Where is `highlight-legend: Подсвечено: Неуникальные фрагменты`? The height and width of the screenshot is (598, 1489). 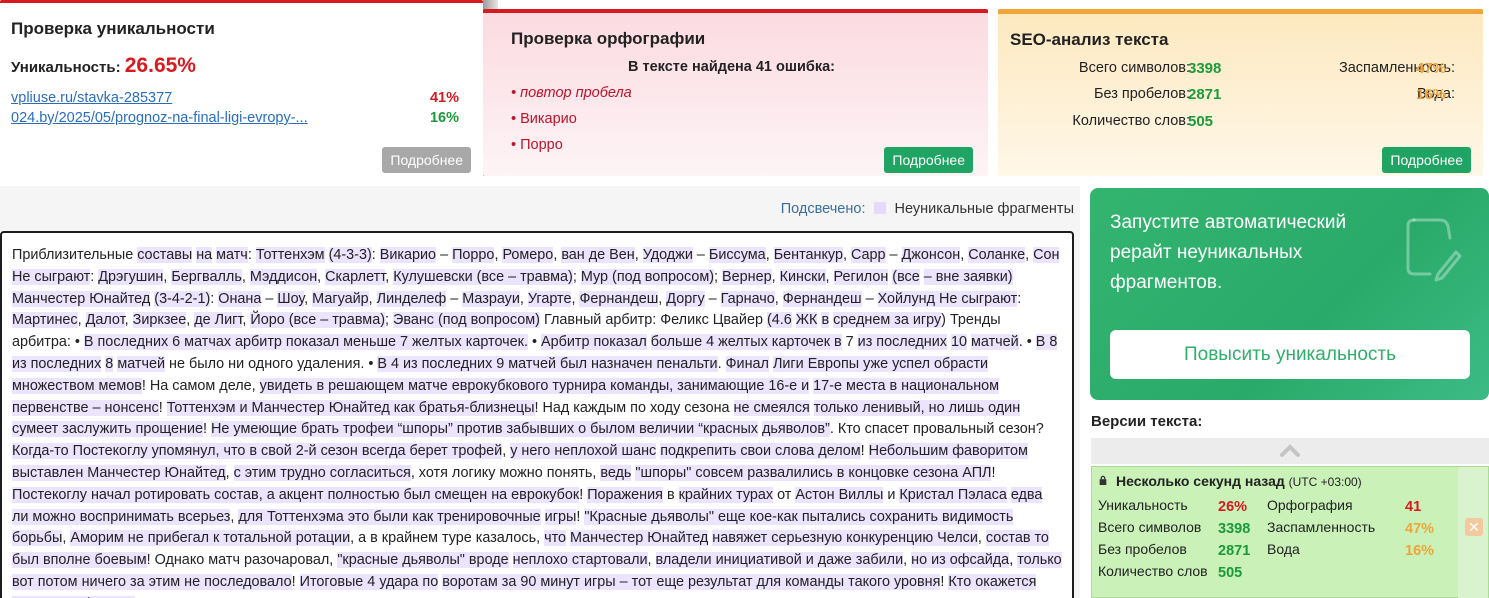
highlight-legend: Подсвечено: Неуникальные фрагменты is located at coordinates (927, 209).